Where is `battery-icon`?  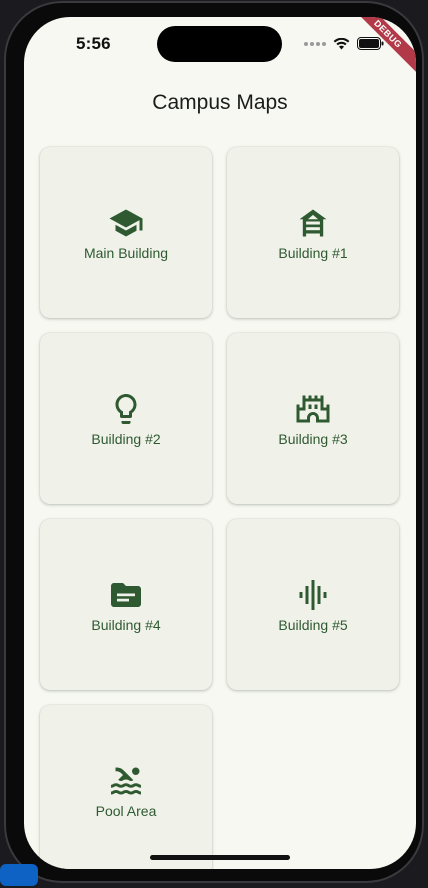 battery-icon is located at coordinates (370, 43).